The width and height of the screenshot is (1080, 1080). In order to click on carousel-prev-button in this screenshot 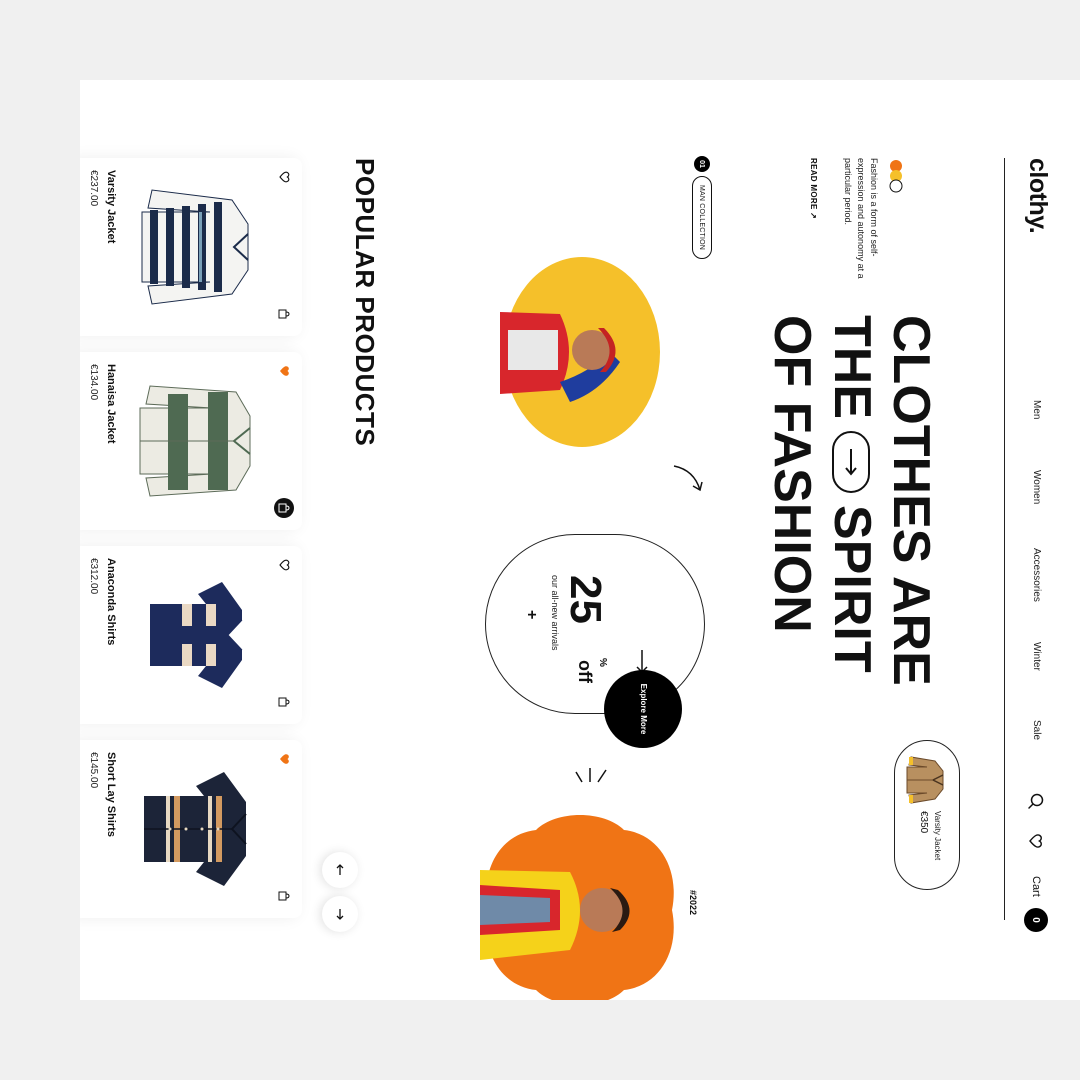, I will do `click(340, 870)`.